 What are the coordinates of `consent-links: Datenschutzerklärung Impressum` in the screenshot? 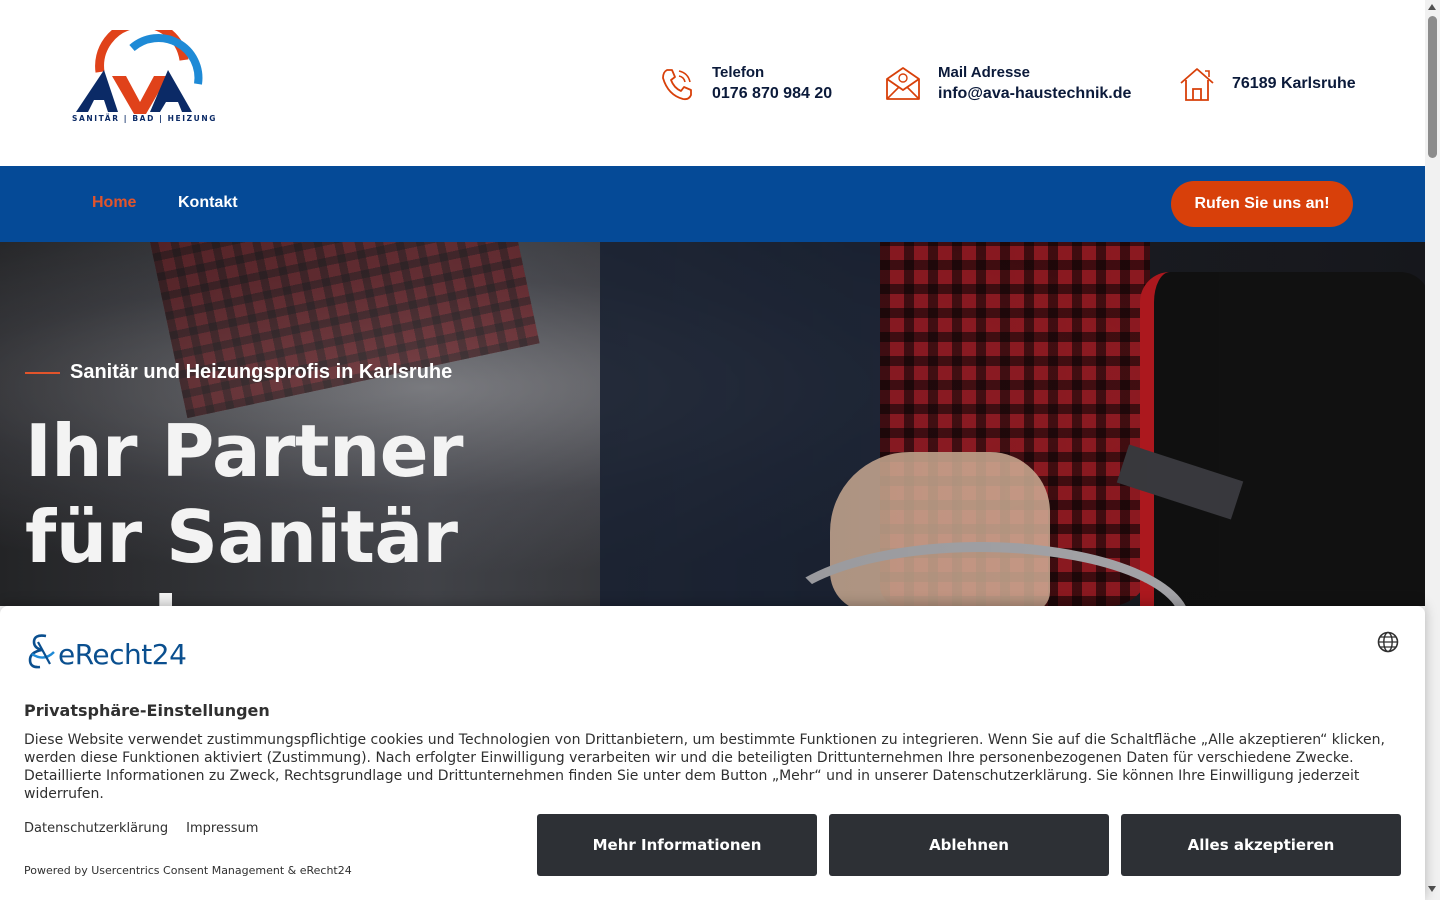 It's located at (141, 828).